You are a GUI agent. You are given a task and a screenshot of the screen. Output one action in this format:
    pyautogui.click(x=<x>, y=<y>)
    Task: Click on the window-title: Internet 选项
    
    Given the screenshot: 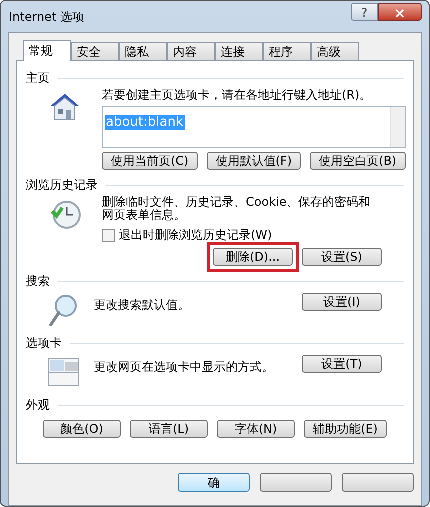 What is the action you would take?
    pyautogui.click(x=47, y=17)
    